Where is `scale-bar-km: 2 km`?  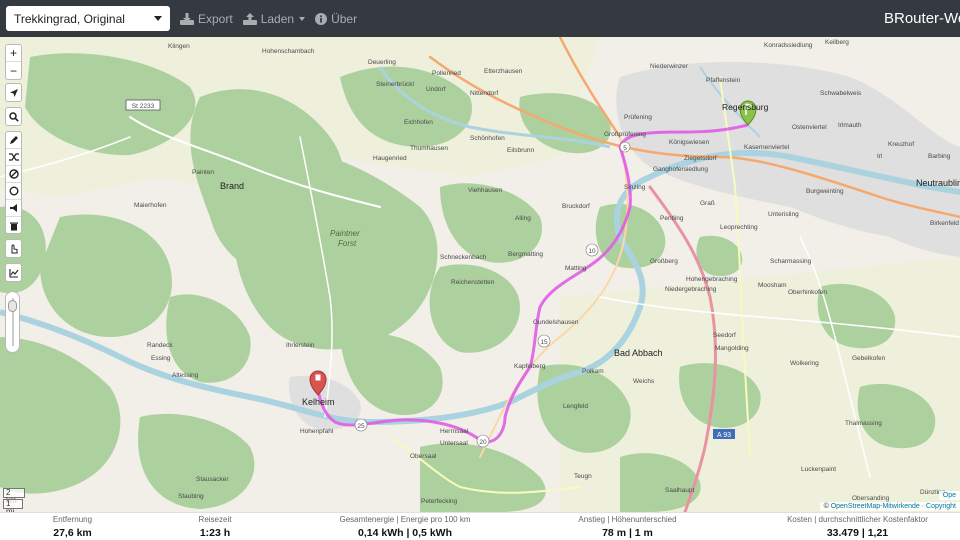
scale-bar-km: 2 km is located at coordinates (14, 496).